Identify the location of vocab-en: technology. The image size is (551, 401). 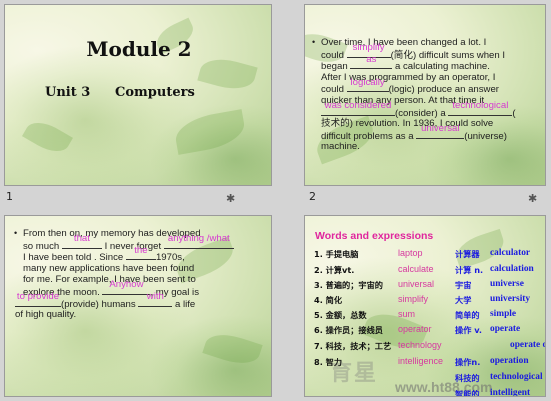
(420, 345).